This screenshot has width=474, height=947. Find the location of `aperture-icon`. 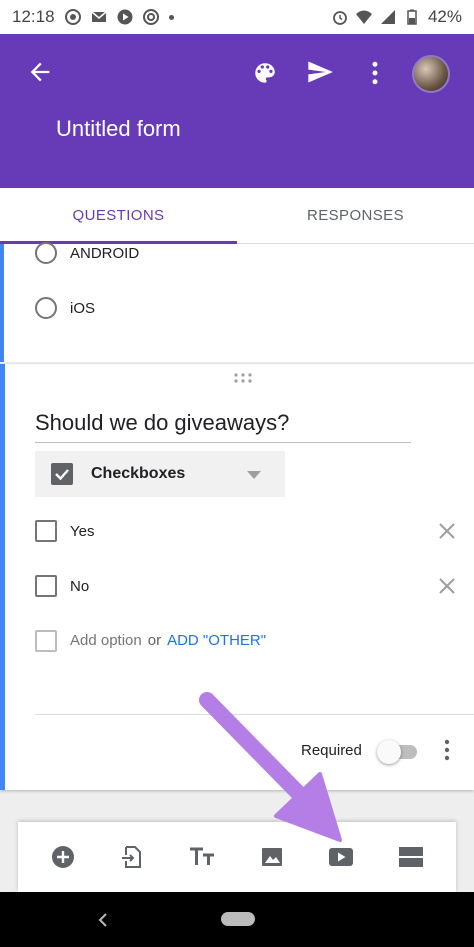

aperture-icon is located at coordinates (150, 17).